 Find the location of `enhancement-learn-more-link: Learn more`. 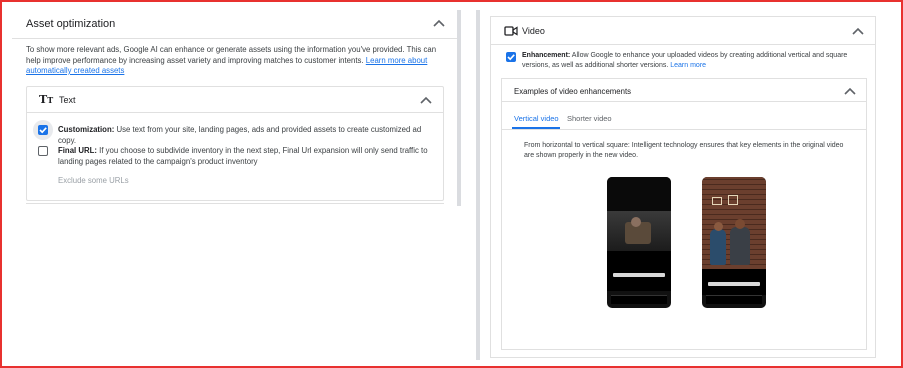

enhancement-learn-more-link: Learn more is located at coordinates (688, 65).